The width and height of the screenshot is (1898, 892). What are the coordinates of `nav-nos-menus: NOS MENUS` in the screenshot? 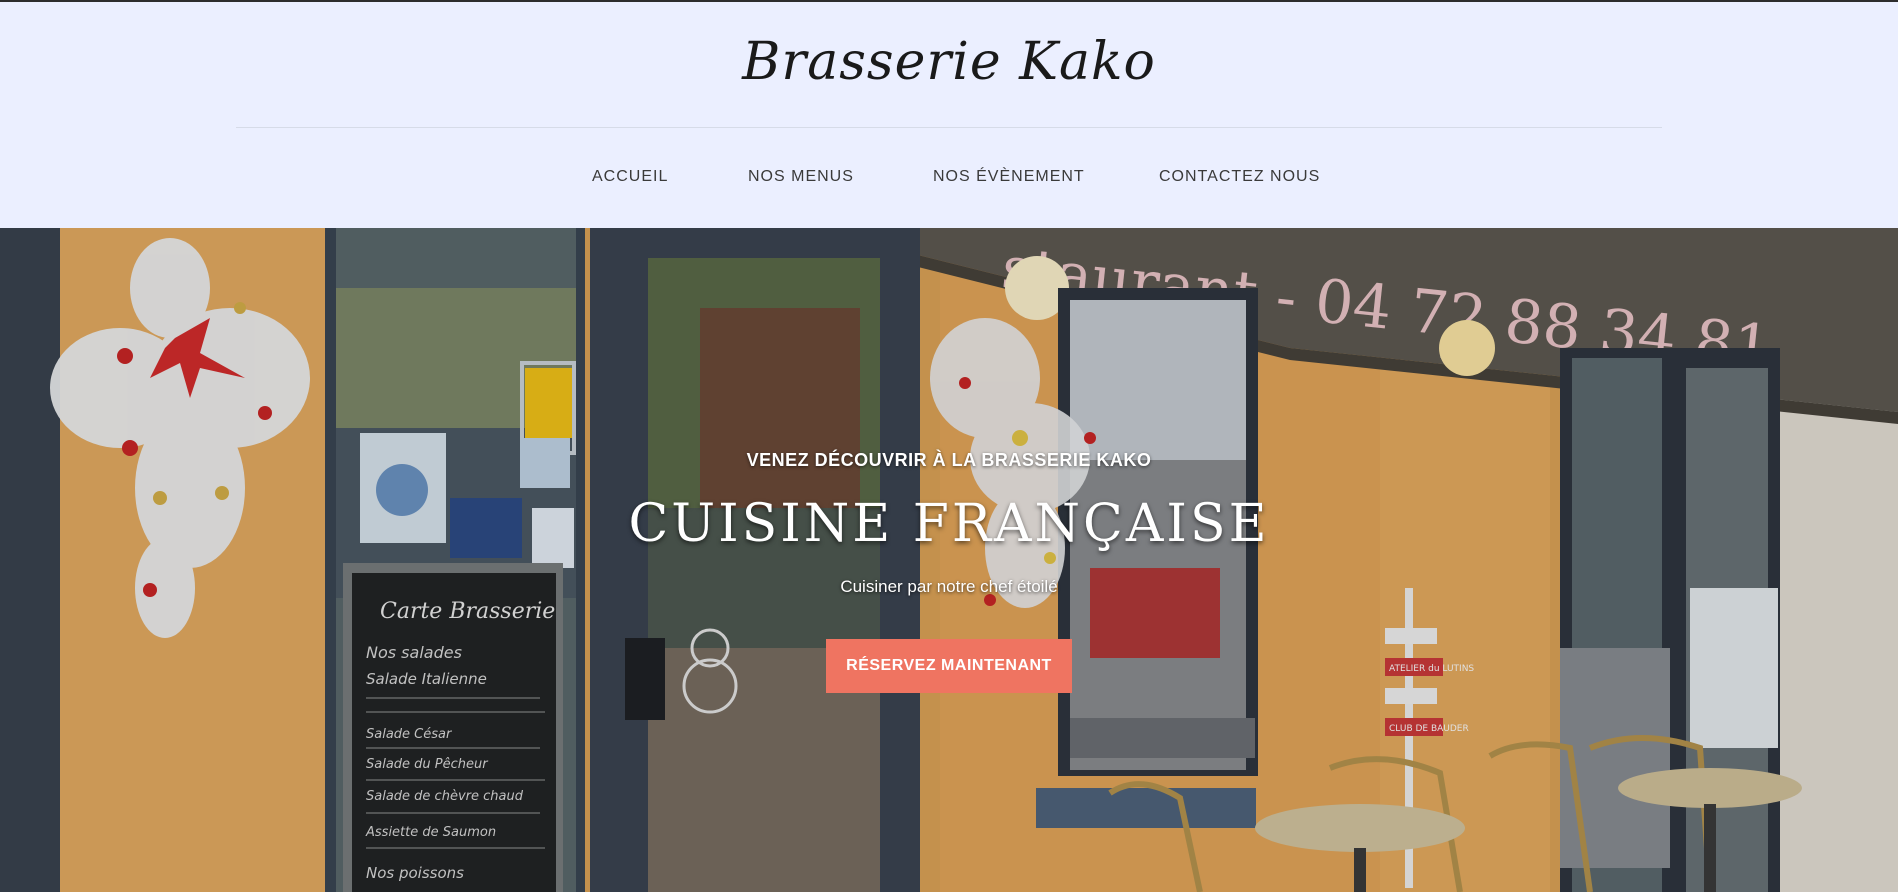 It's located at (801, 177).